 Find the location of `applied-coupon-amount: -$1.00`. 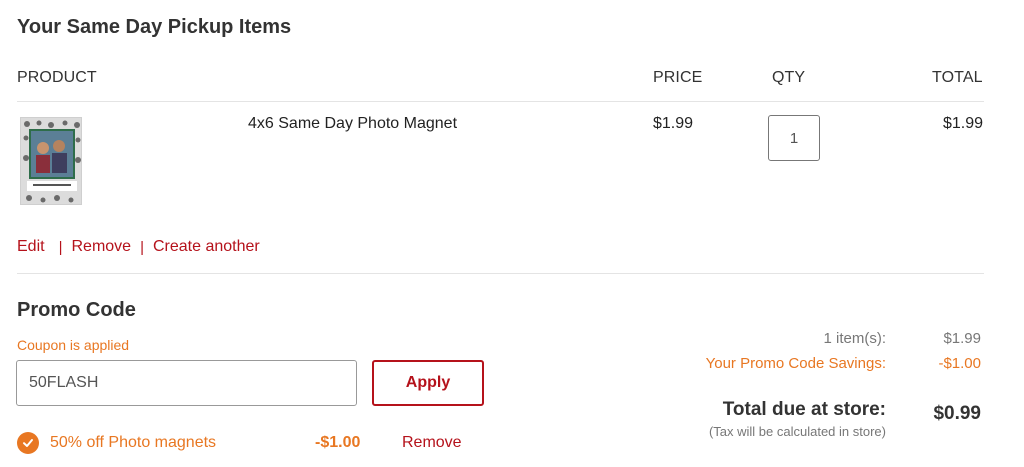

applied-coupon-amount: -$1.00 is located at coordinates (338, 442).